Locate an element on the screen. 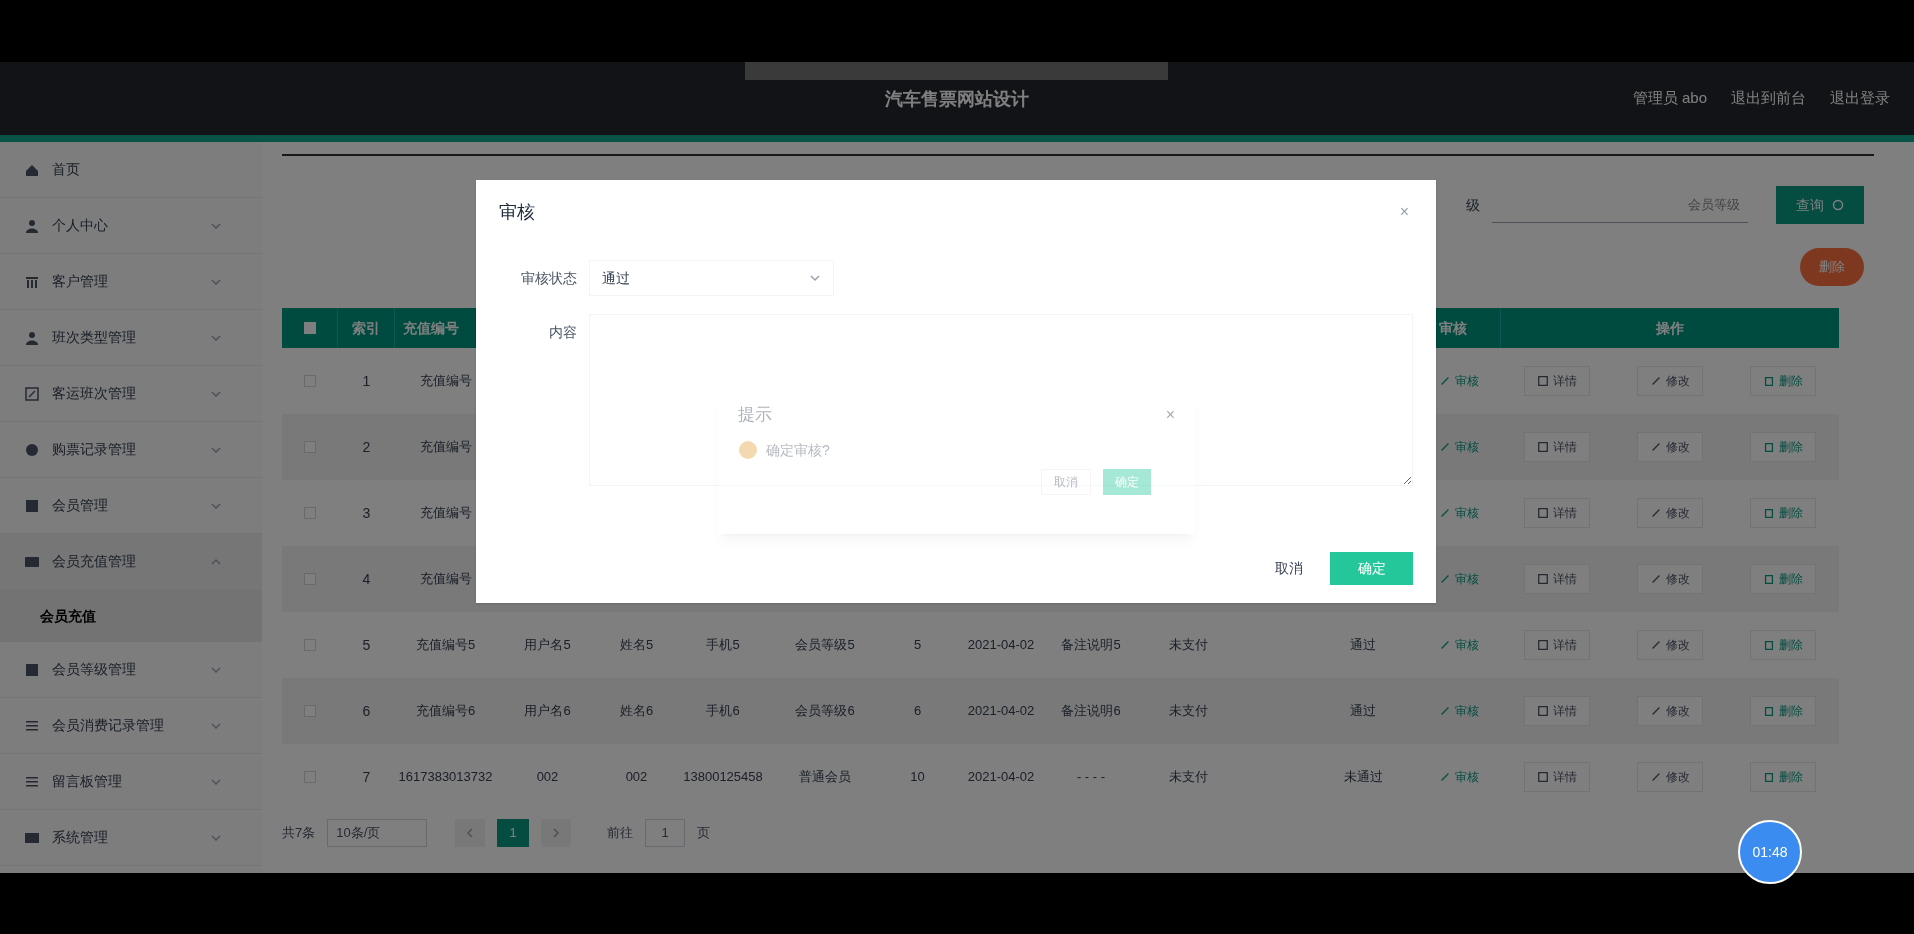  sidebar-item: 班次类型管理 is located at coordinates (131, 338).